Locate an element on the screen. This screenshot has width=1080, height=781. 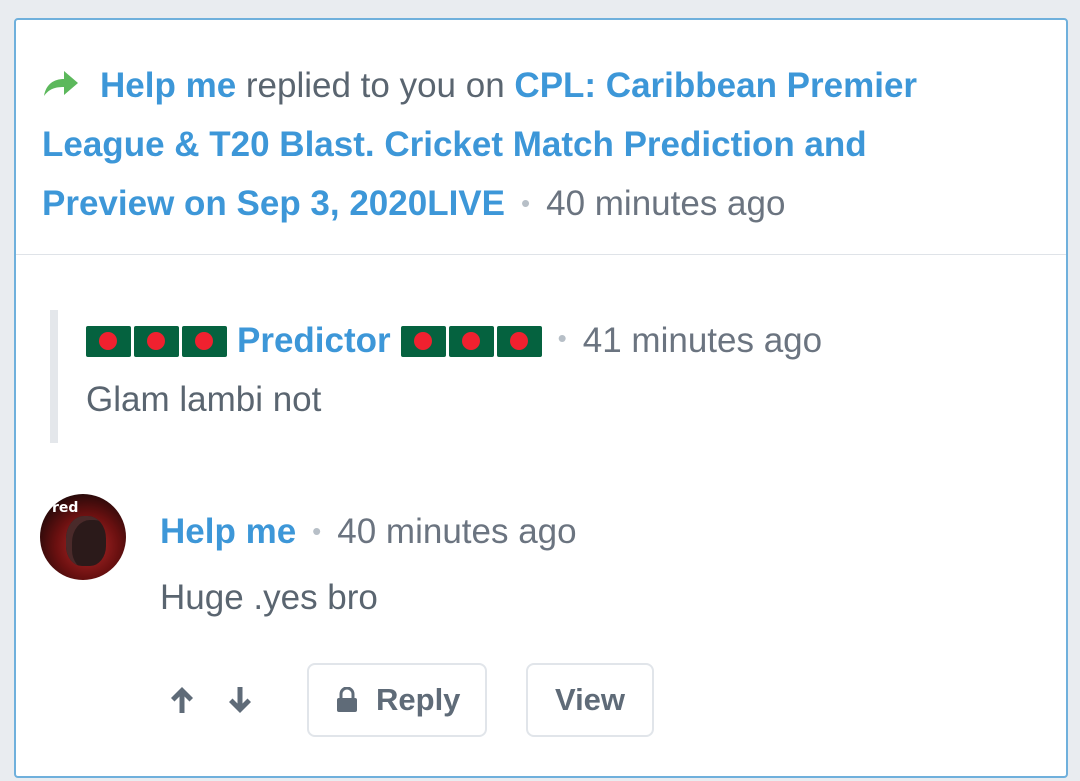
reply-button: Reply is located at coordinates (397, 700).